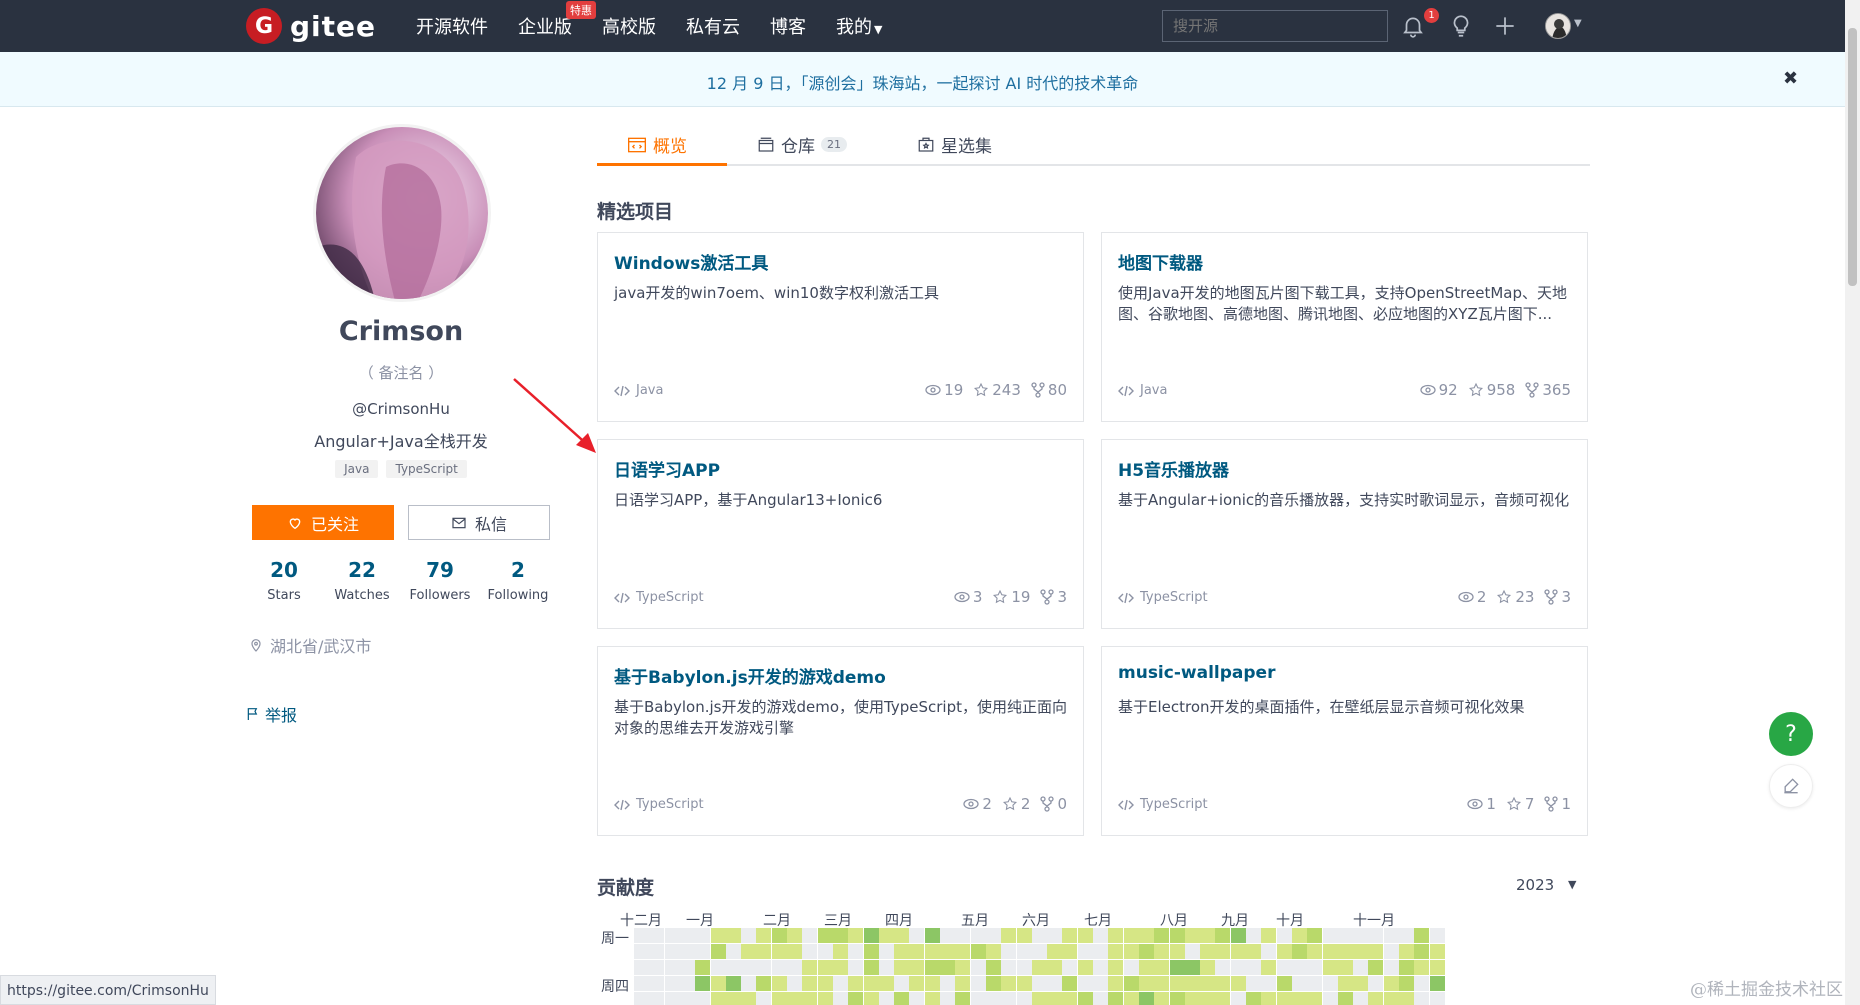 The width and height of the screenshot is (1860, 1005). Describe the element at coordinates (1572, 884) in the screenshot. I see `chevron-down-icon: ▼` at that location.